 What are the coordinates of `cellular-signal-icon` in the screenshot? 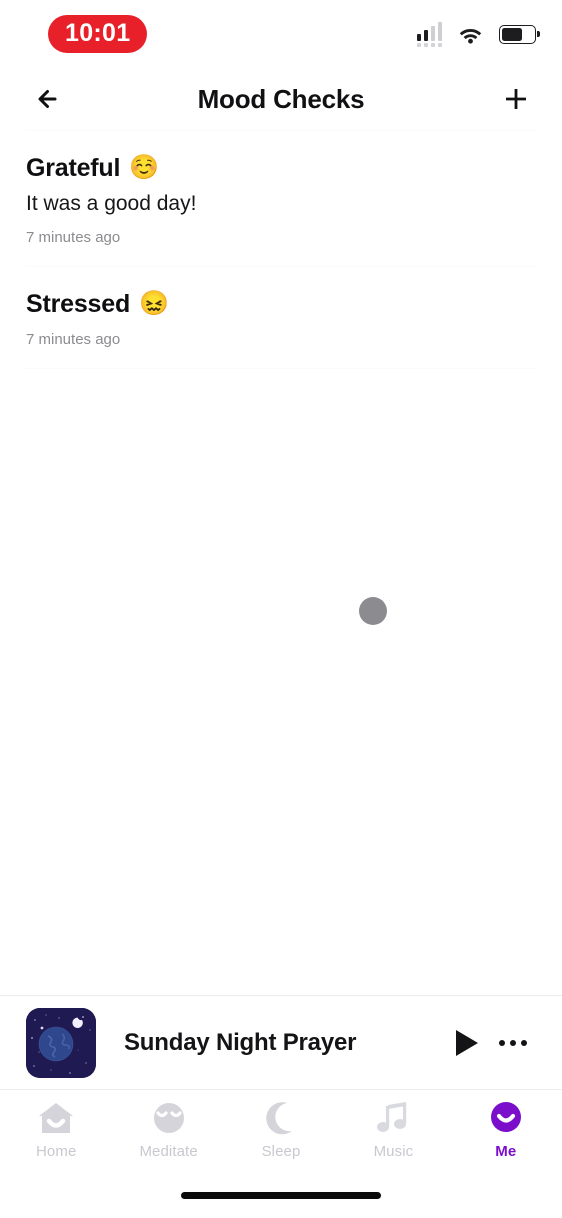 It's located at (429, 34).